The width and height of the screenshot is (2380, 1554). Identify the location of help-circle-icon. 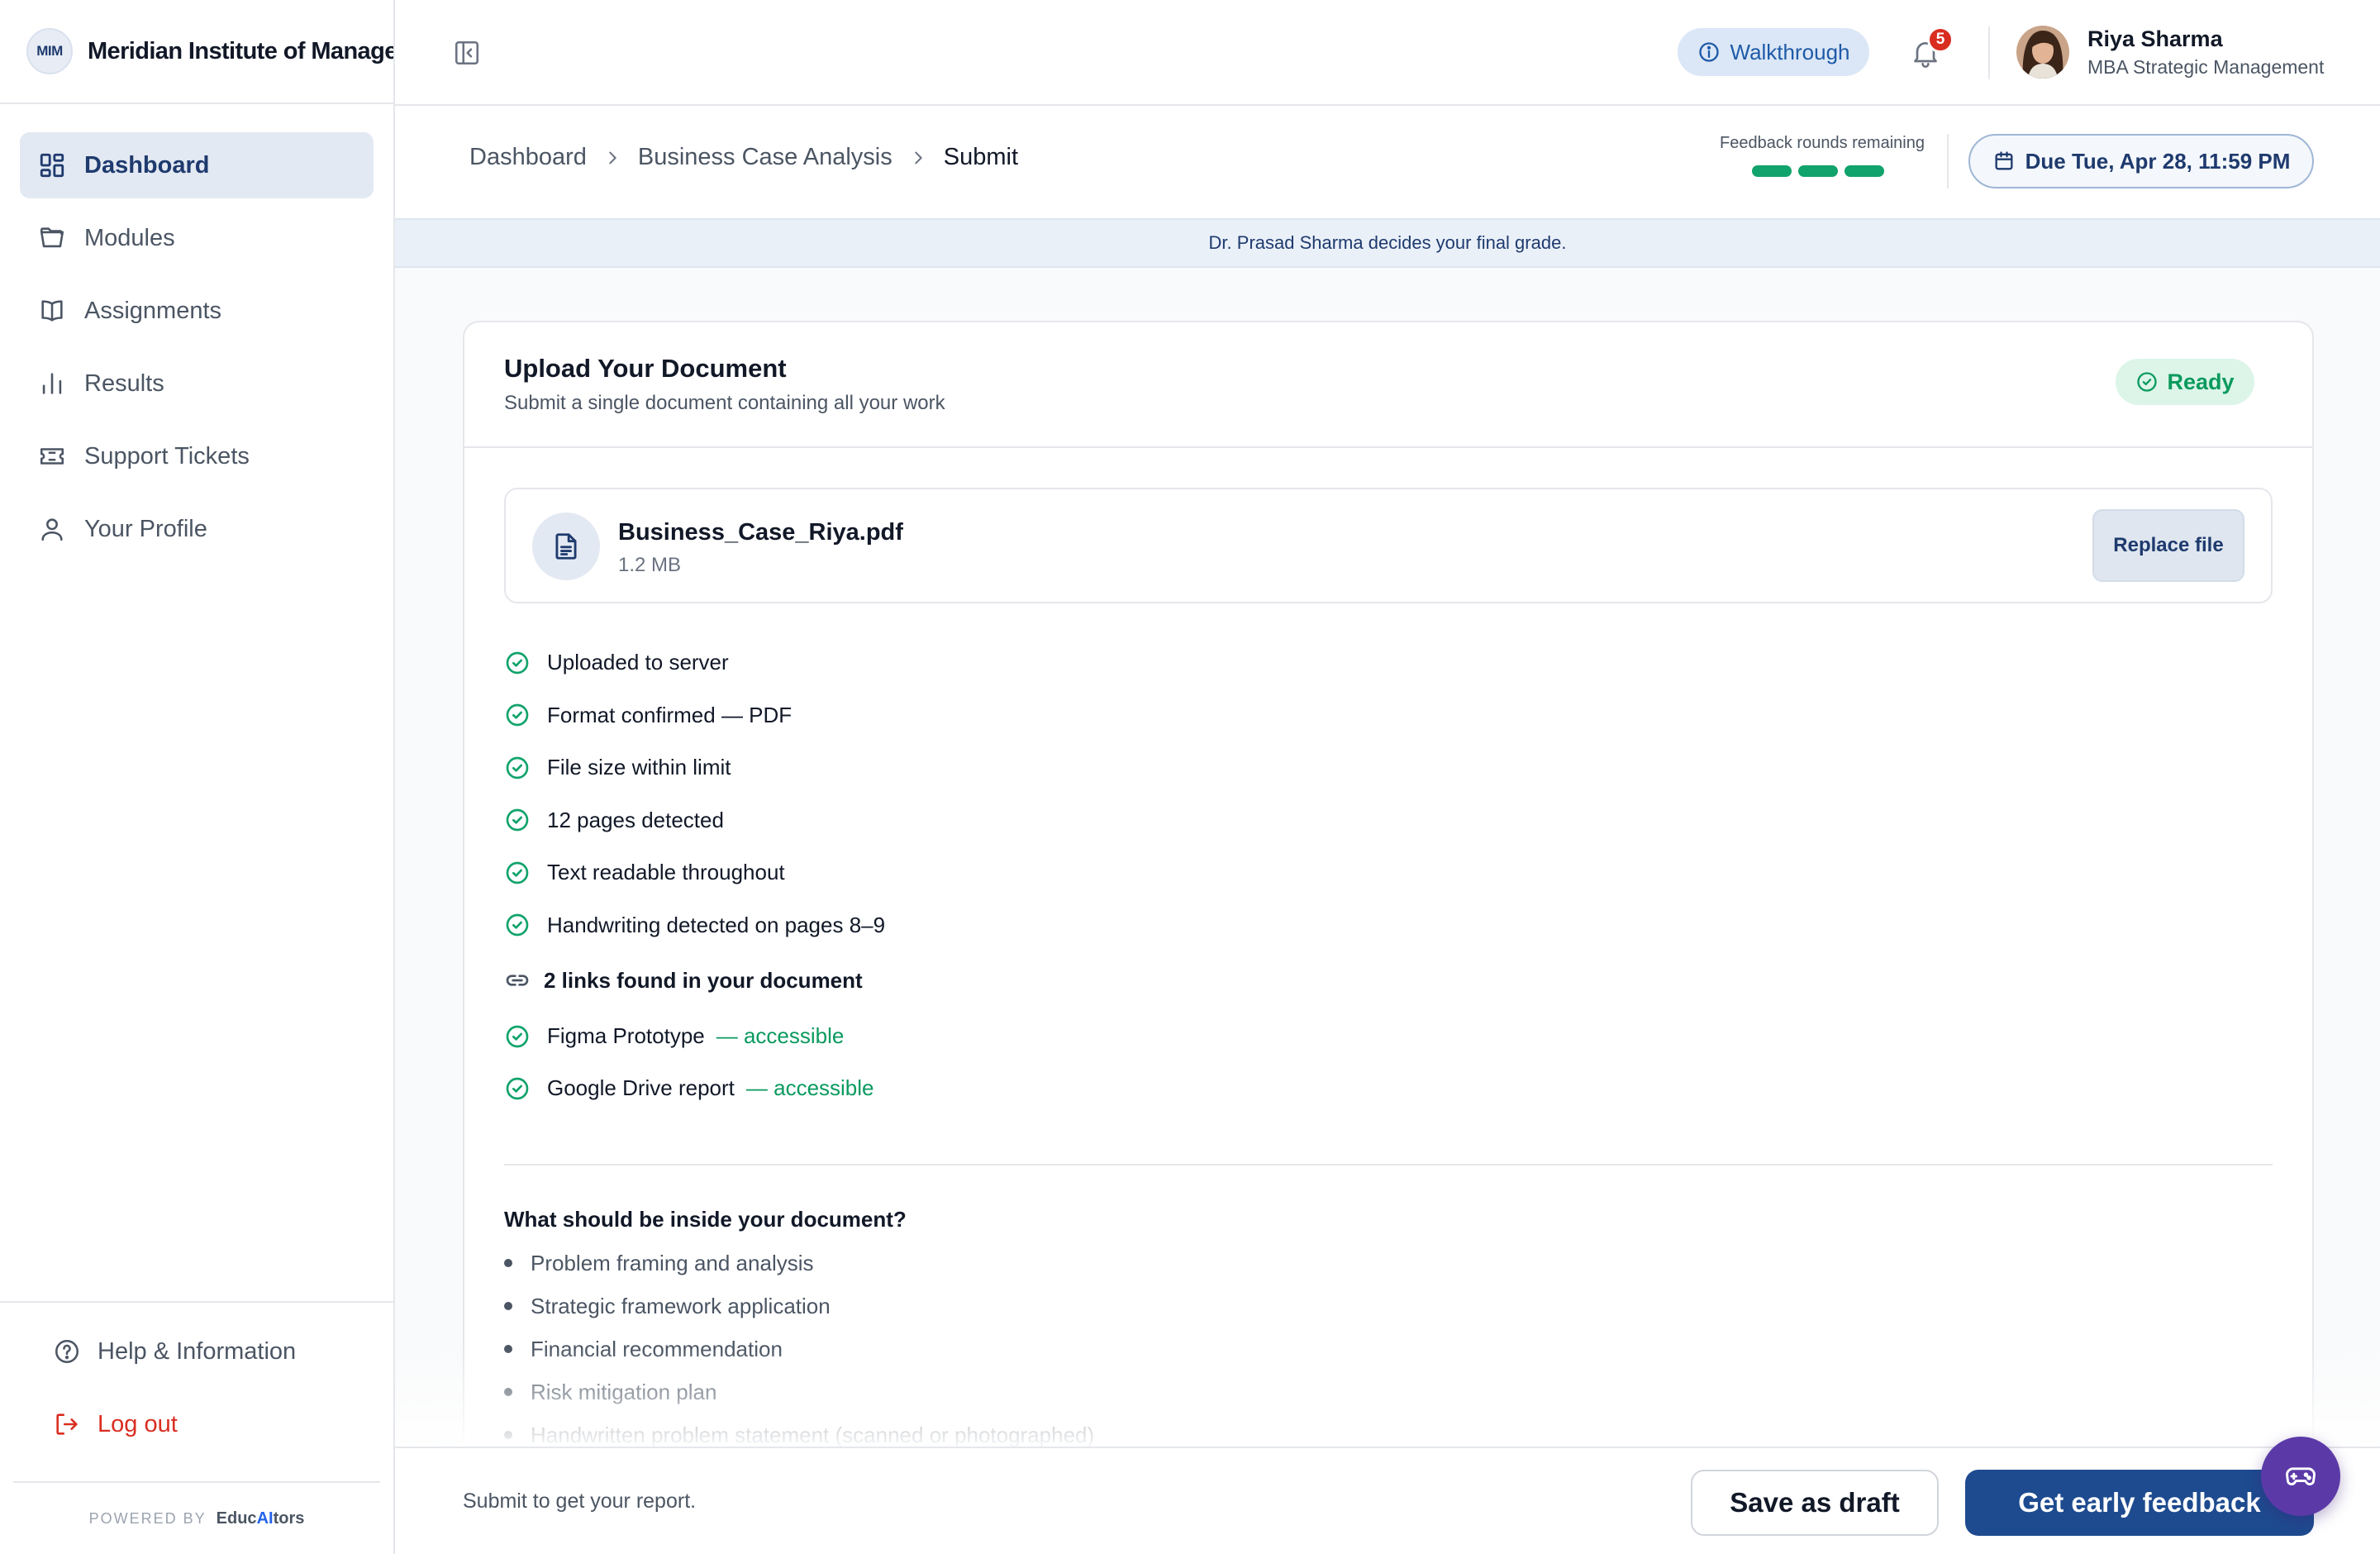
(67, 1351).